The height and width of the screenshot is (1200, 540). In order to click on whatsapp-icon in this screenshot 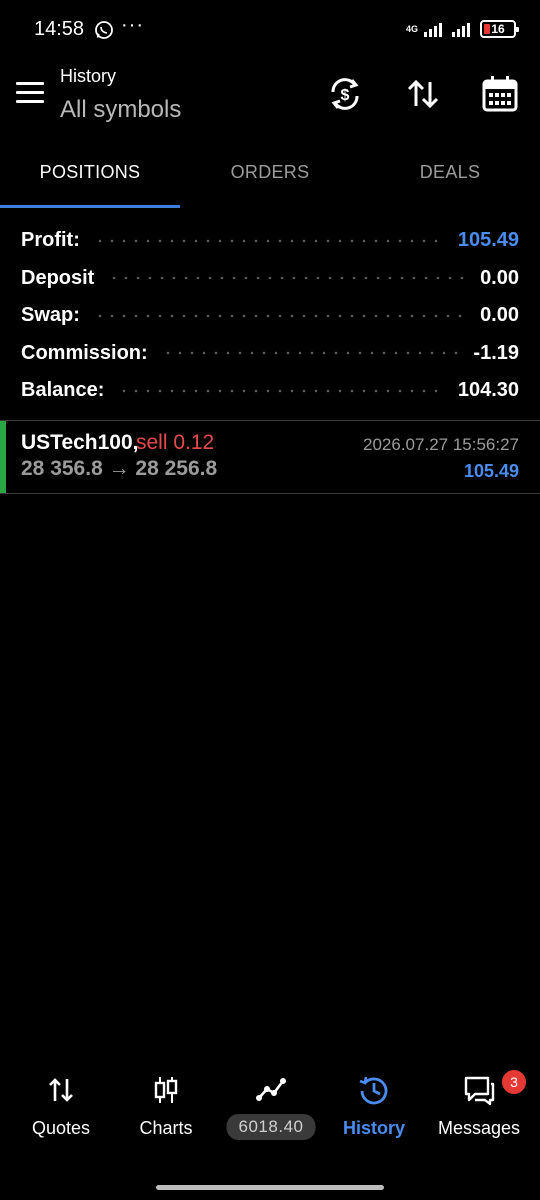, I will do `click(104, 30)`.